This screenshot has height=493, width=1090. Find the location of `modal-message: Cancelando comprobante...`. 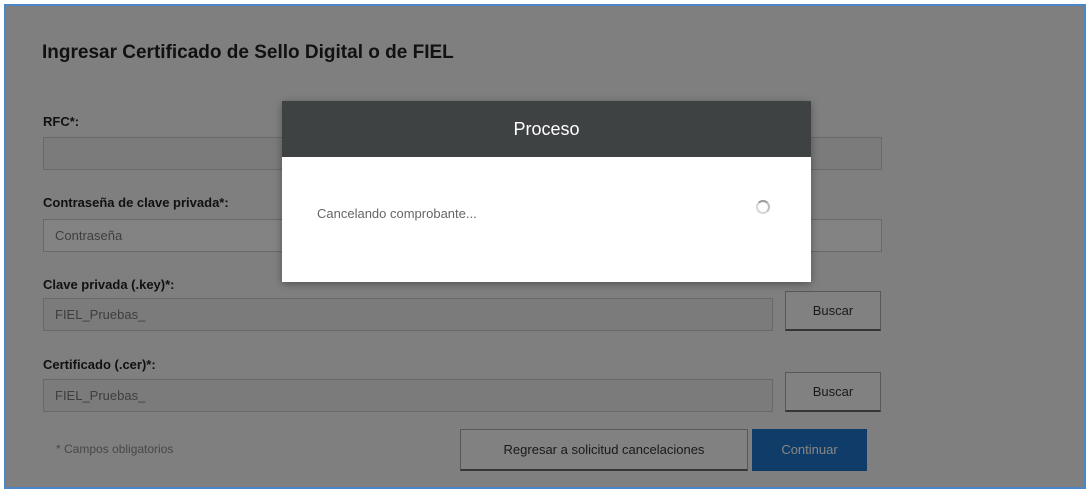

modal-message: Cancelando comprobante... is located at coordinates (397, 213).